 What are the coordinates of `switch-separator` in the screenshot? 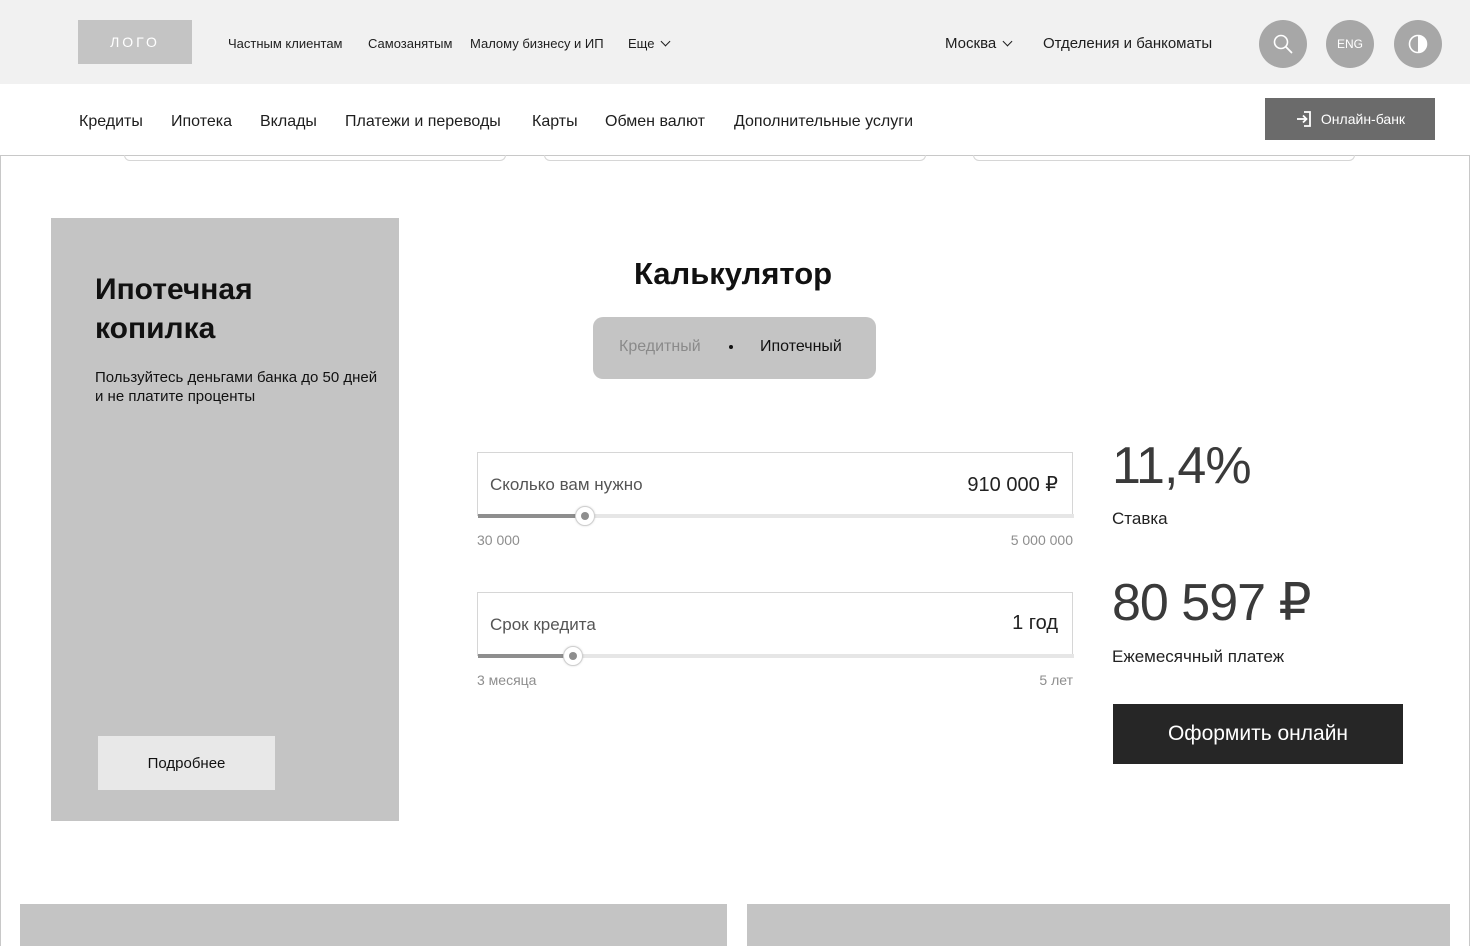 It's located at (731, 347).